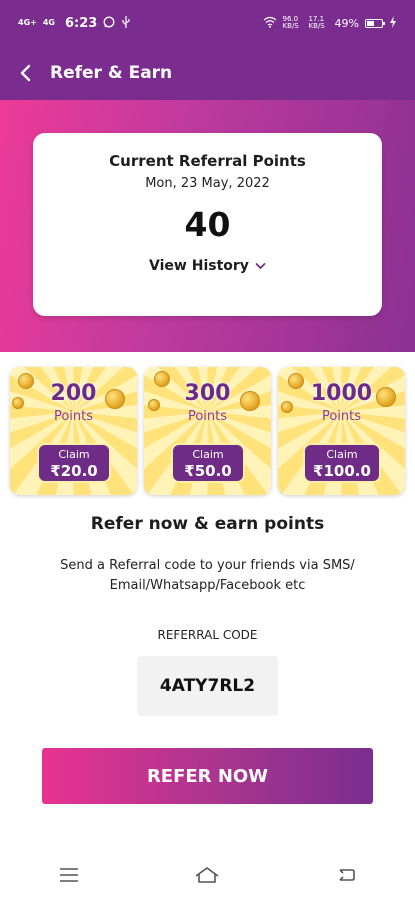 The width and height of the screenshot is (415, 900). What do you see at coordinates (290, 22) in the screenshot?
I see `network-speed-1: 96.0 KB/S` at bounding box center [290, 22].